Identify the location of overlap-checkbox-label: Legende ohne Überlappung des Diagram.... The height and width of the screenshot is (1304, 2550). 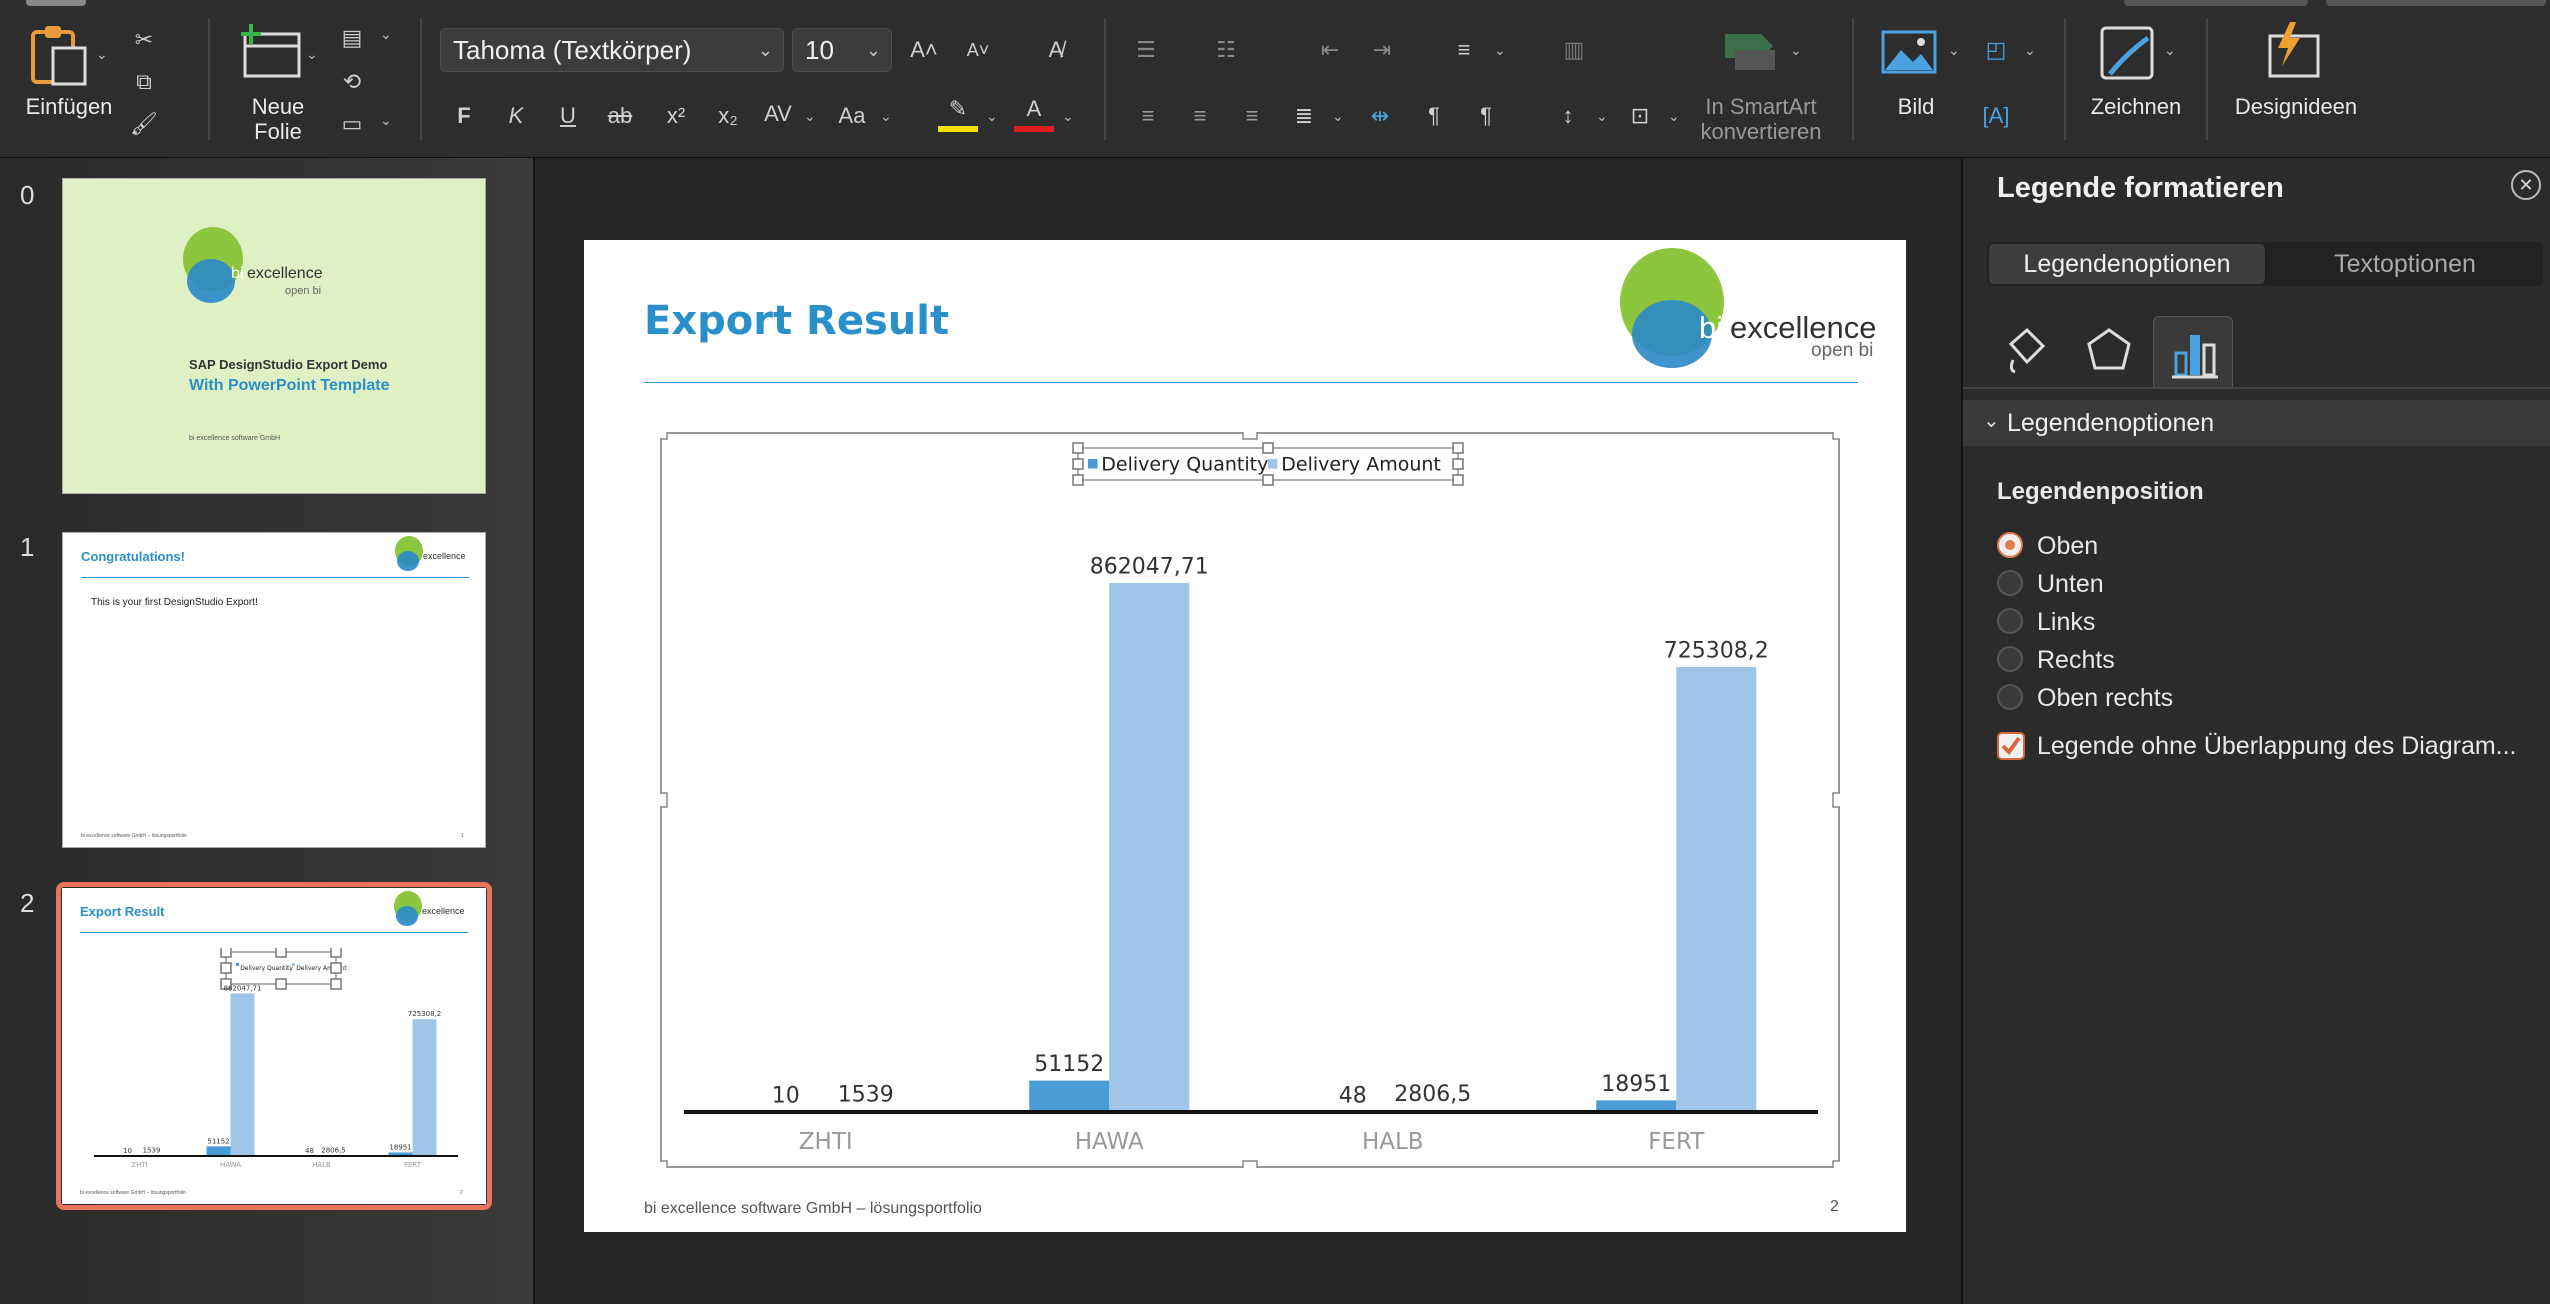
(2277, 746).